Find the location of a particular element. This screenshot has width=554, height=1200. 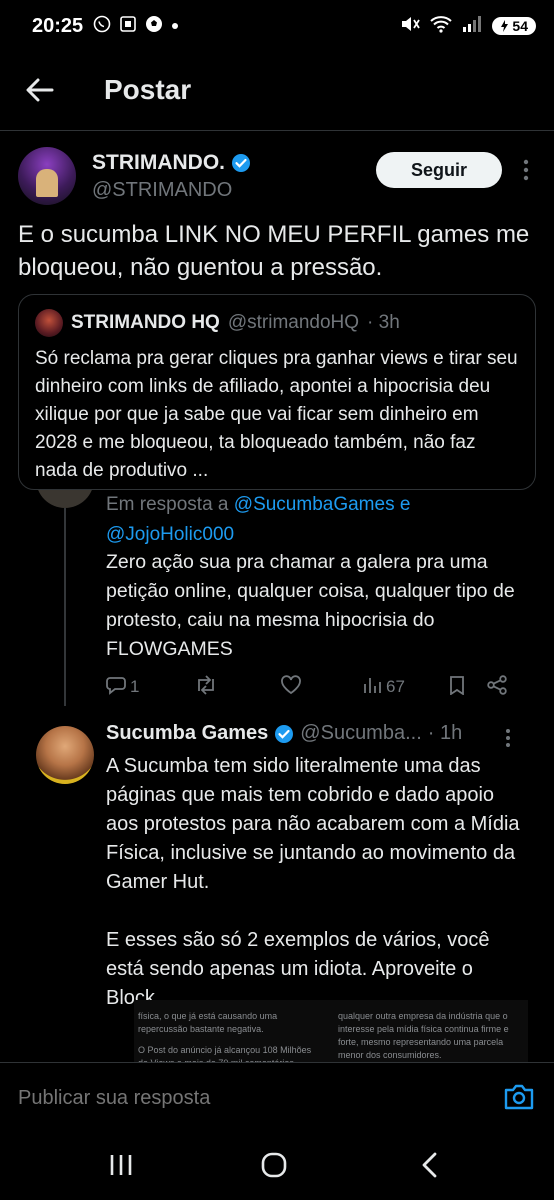

whatsapp-icon is located at coordinates (102, 26).